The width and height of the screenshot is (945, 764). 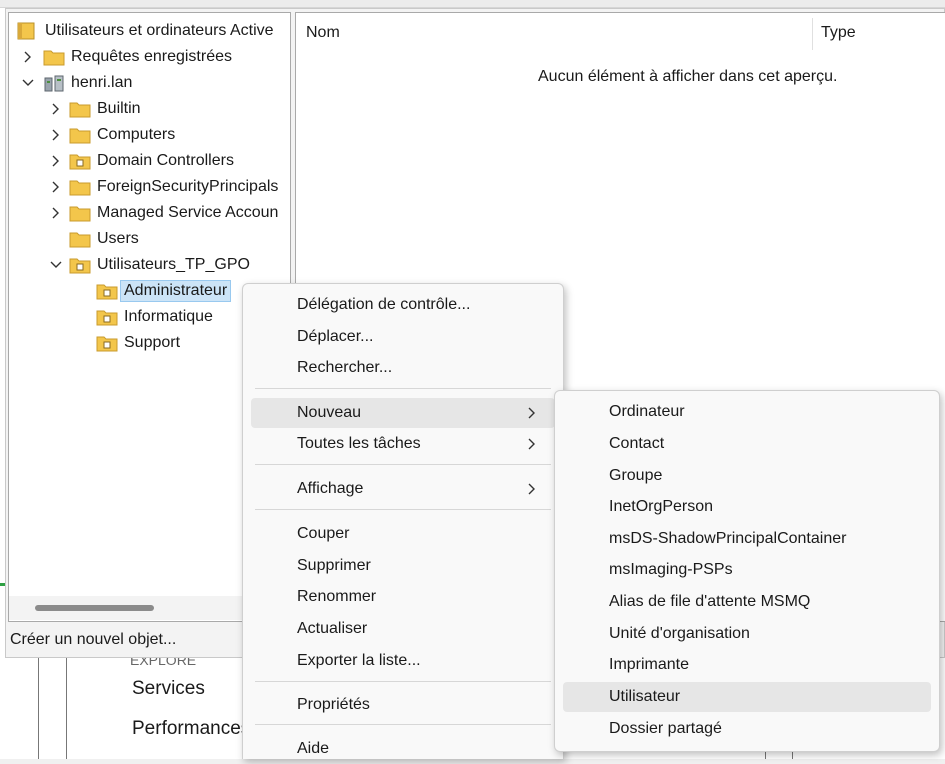 I want to click on menu-item-label: Toutes les tâches, so click(x=359, y=443).